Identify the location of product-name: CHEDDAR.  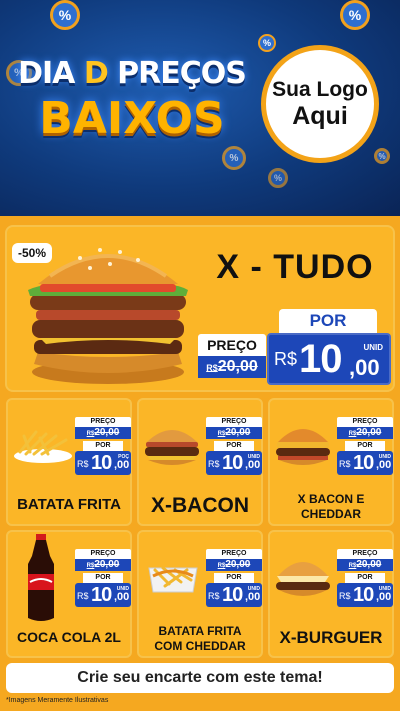
(331, 514).